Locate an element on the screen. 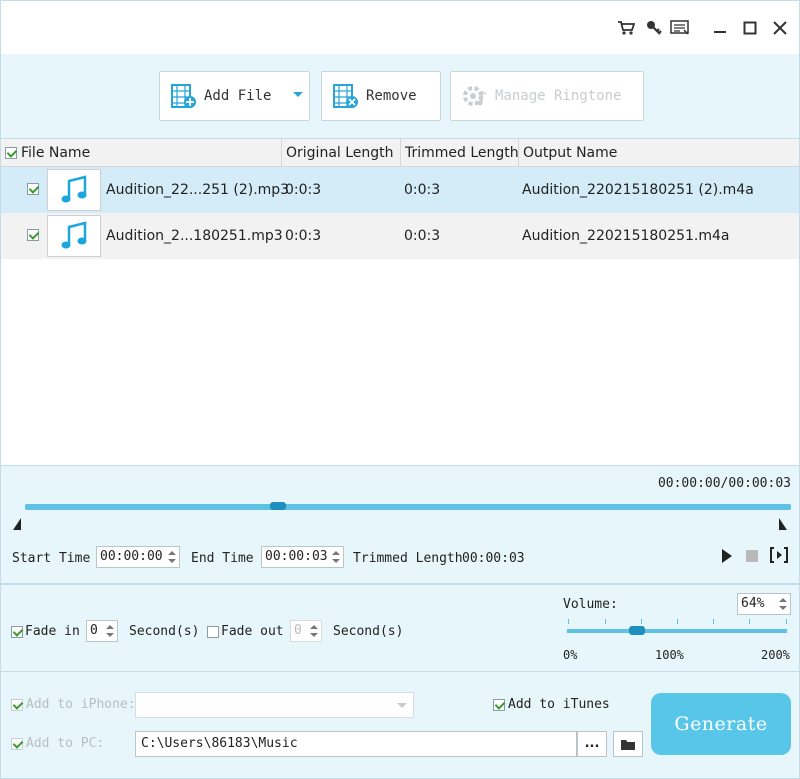  add-to-pc-label: Add to PC: is located at coordinates (65, 743).